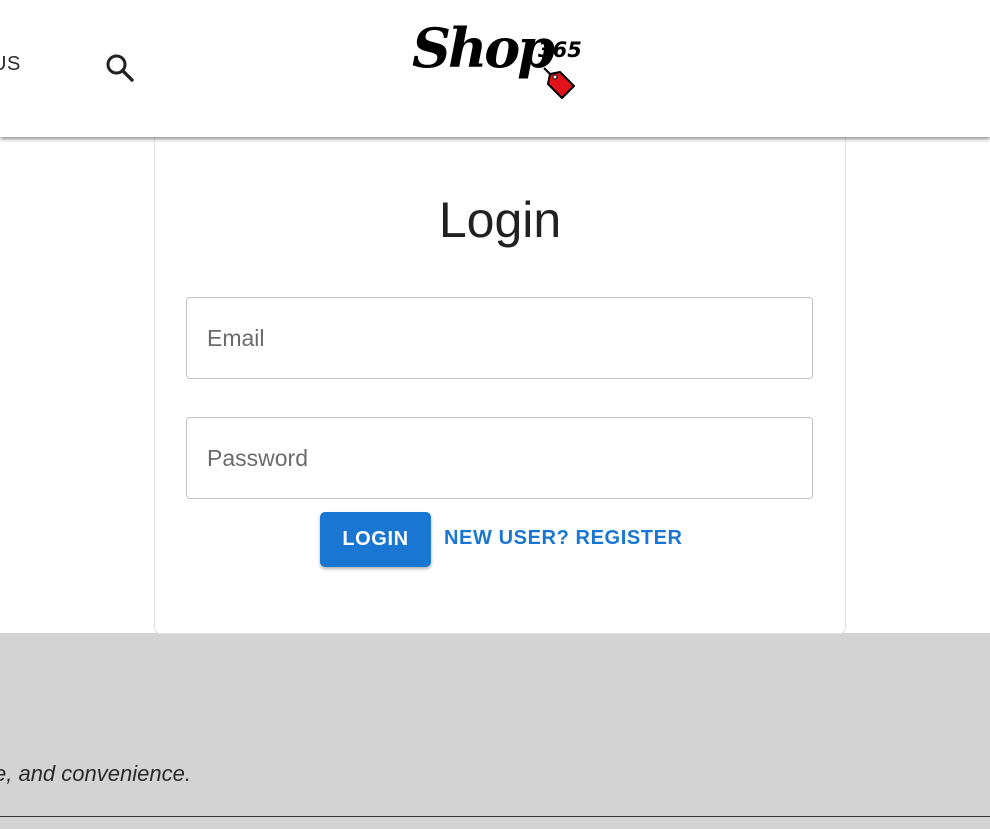 This screenshot has height=829, width=990. What do you see at coordinates (95, 773) in the screenshot?
I see `footer-tagline: e, and convenience.` at bounding box center [95, 773].